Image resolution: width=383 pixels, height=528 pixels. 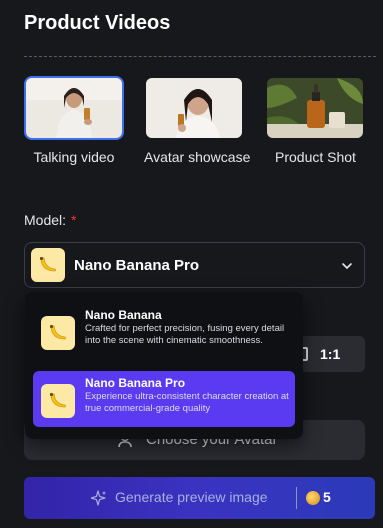 What do you see at coordinates (137, 265) in the screenshot?
I see `model-select-value: Nano Banana Pro` at bounding box center [137, 265].